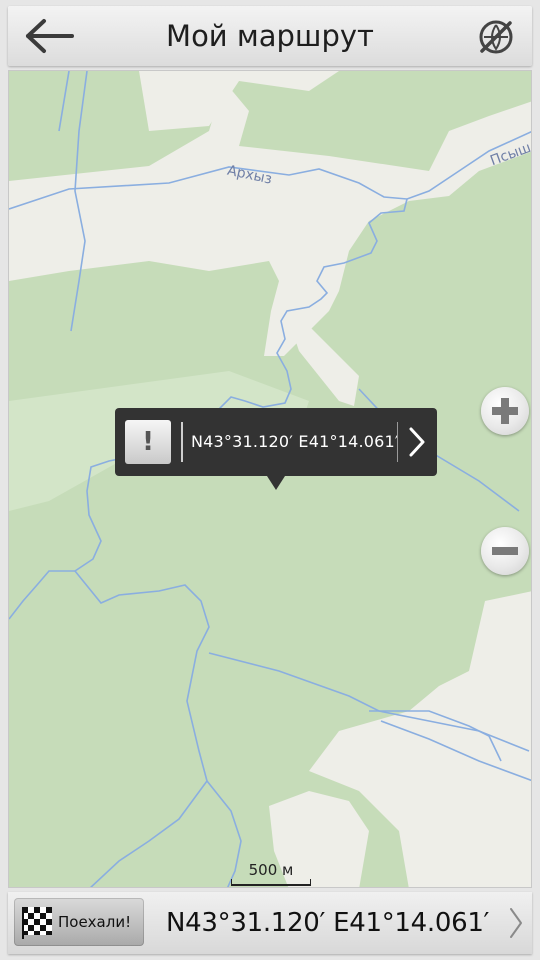  I want to click on go-button-label: Поехали!, so click(95, 922).